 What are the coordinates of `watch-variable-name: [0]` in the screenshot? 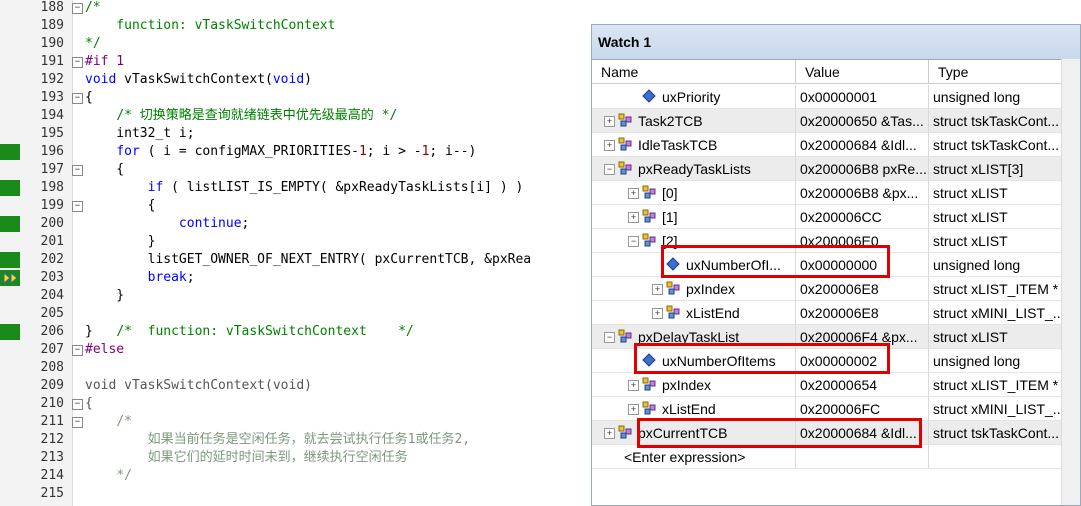 It's located at (670, 193).